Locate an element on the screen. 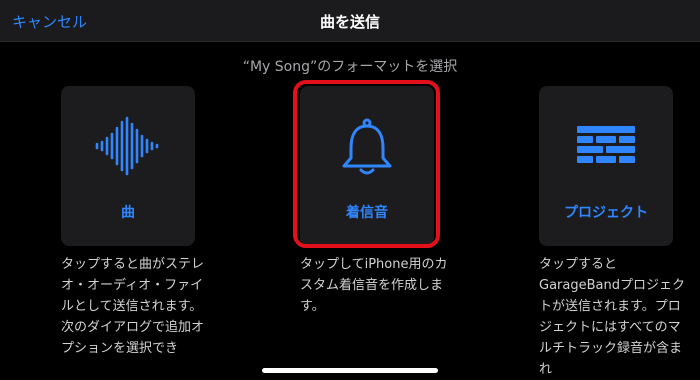 The image size is (700, 380). page-title: 曲を送信 is located at coordinates (349, 22).